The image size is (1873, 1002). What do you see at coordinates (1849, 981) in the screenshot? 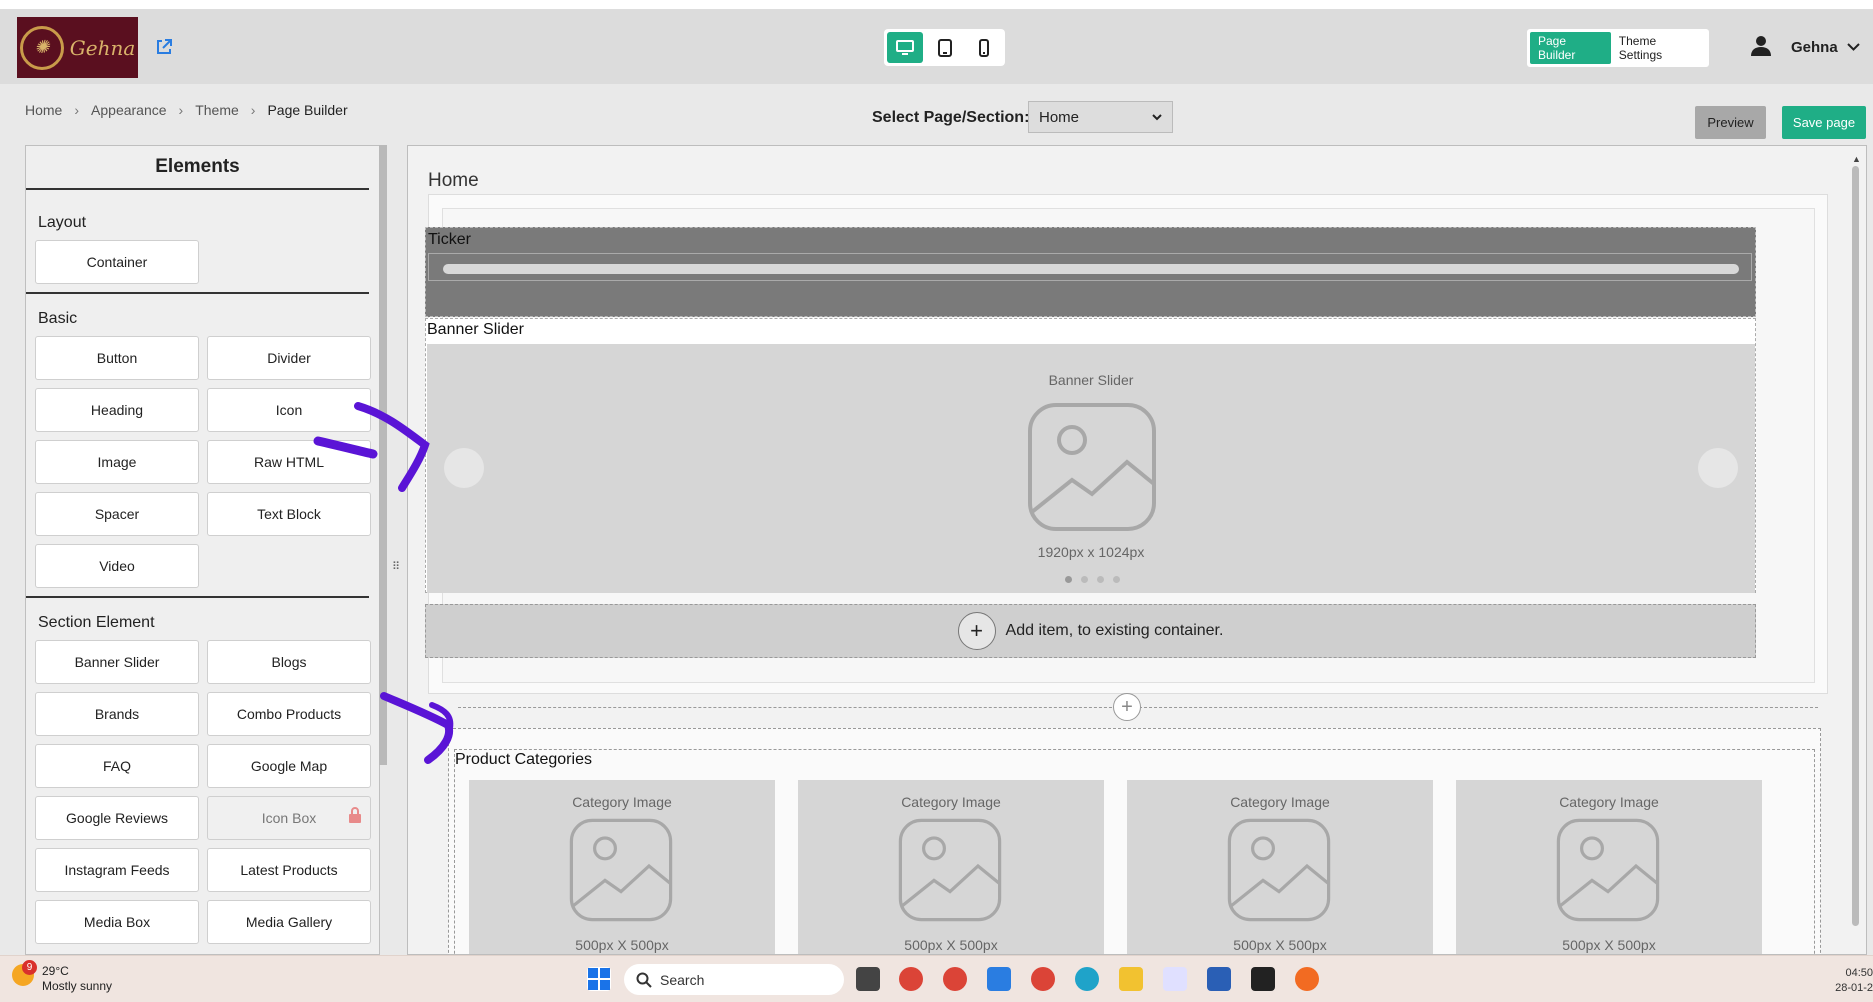
I see `system-clock: 04:50 28-01-2` at bounding box center [1849, 981].